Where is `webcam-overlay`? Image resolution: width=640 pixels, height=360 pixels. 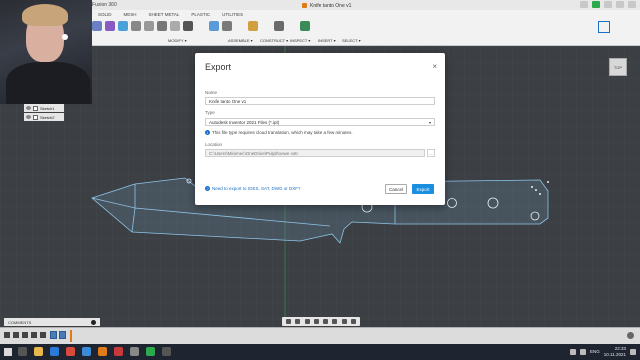
webcam-overlay is located at coordinates (46, 52).